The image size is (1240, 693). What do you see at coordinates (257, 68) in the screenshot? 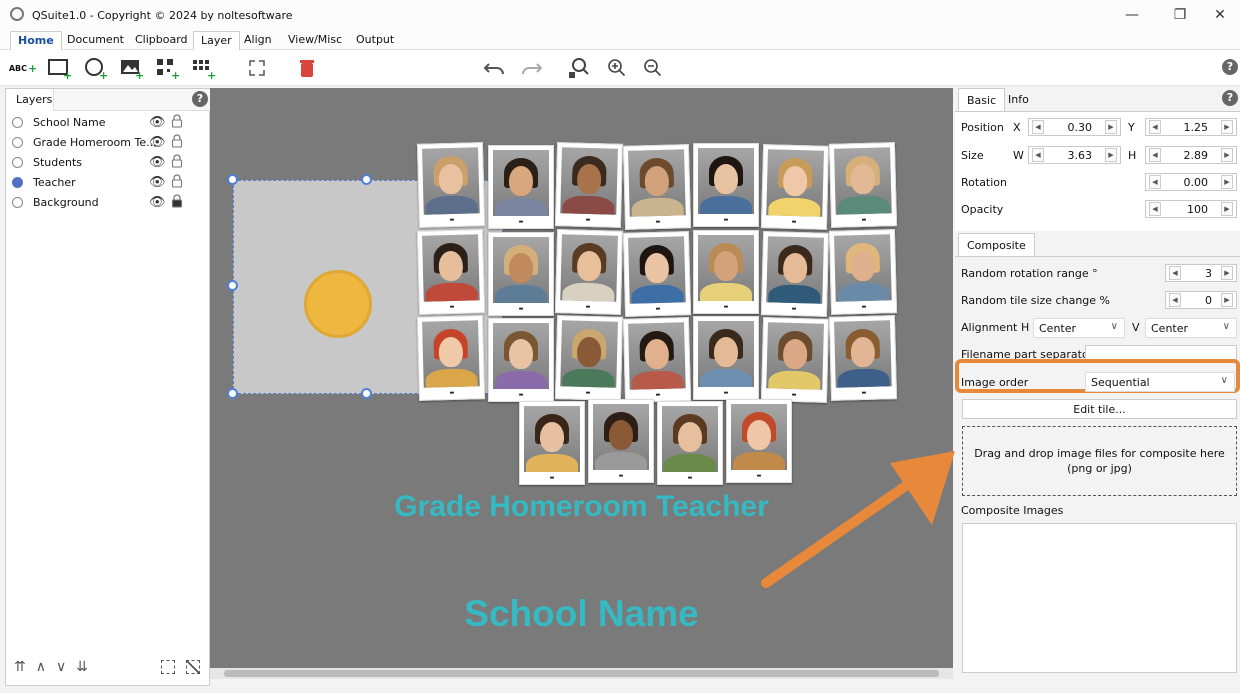
I see `fit-size-button` at bounding box center [257, 68].